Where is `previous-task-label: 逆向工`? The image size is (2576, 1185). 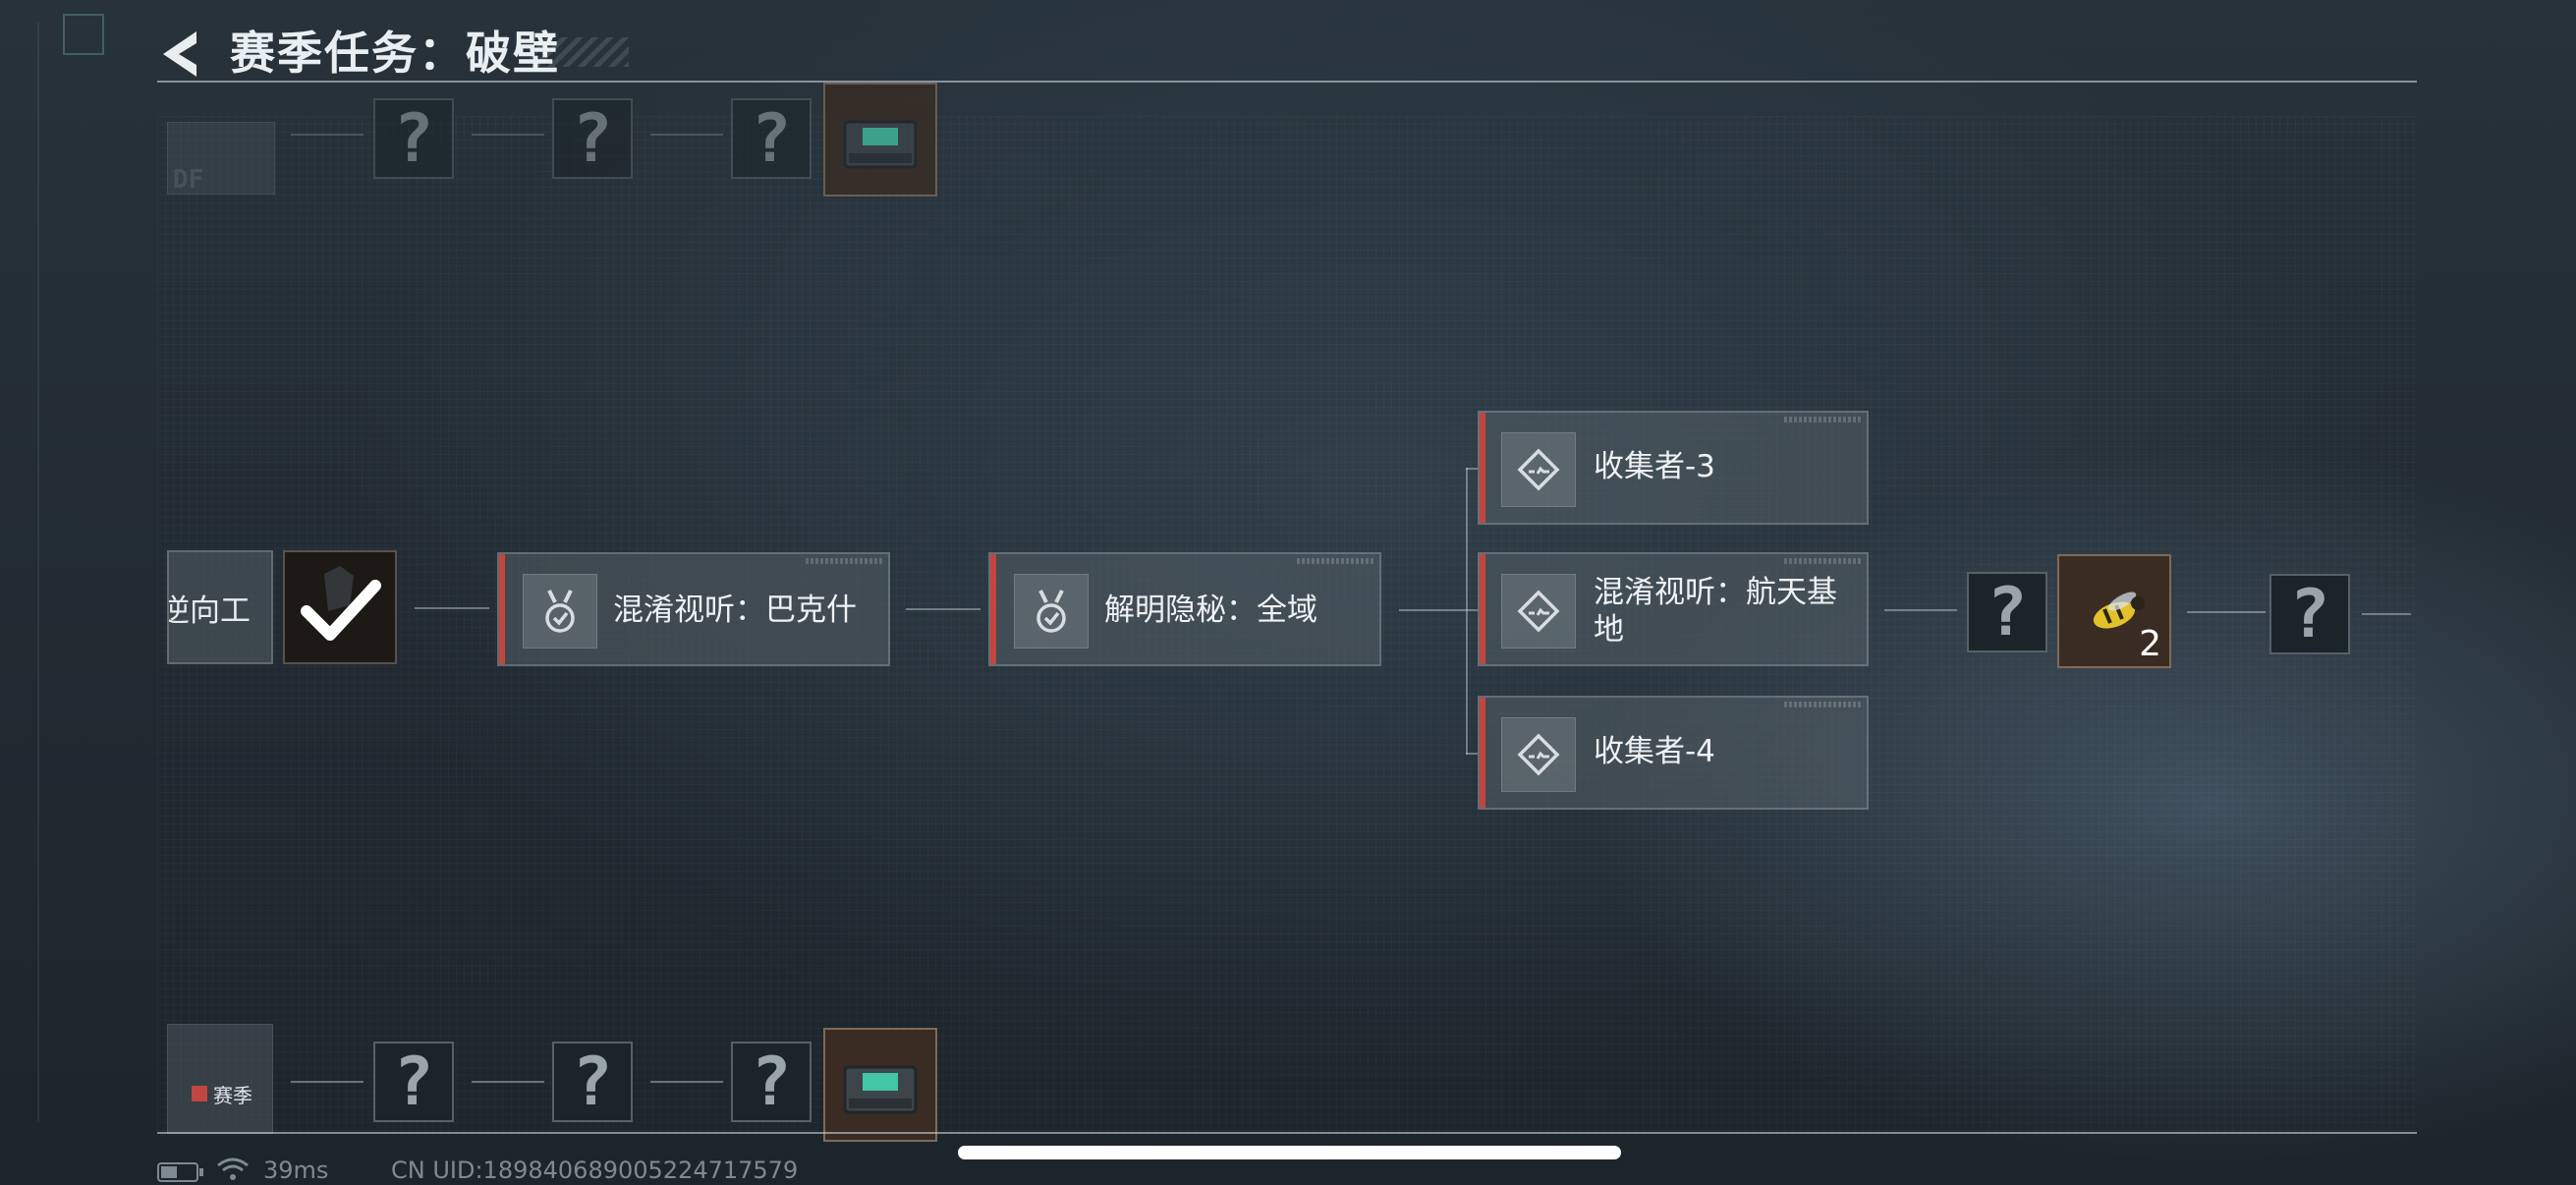
previous-task-label: 逆向工 is located at coordinates (209, 611).